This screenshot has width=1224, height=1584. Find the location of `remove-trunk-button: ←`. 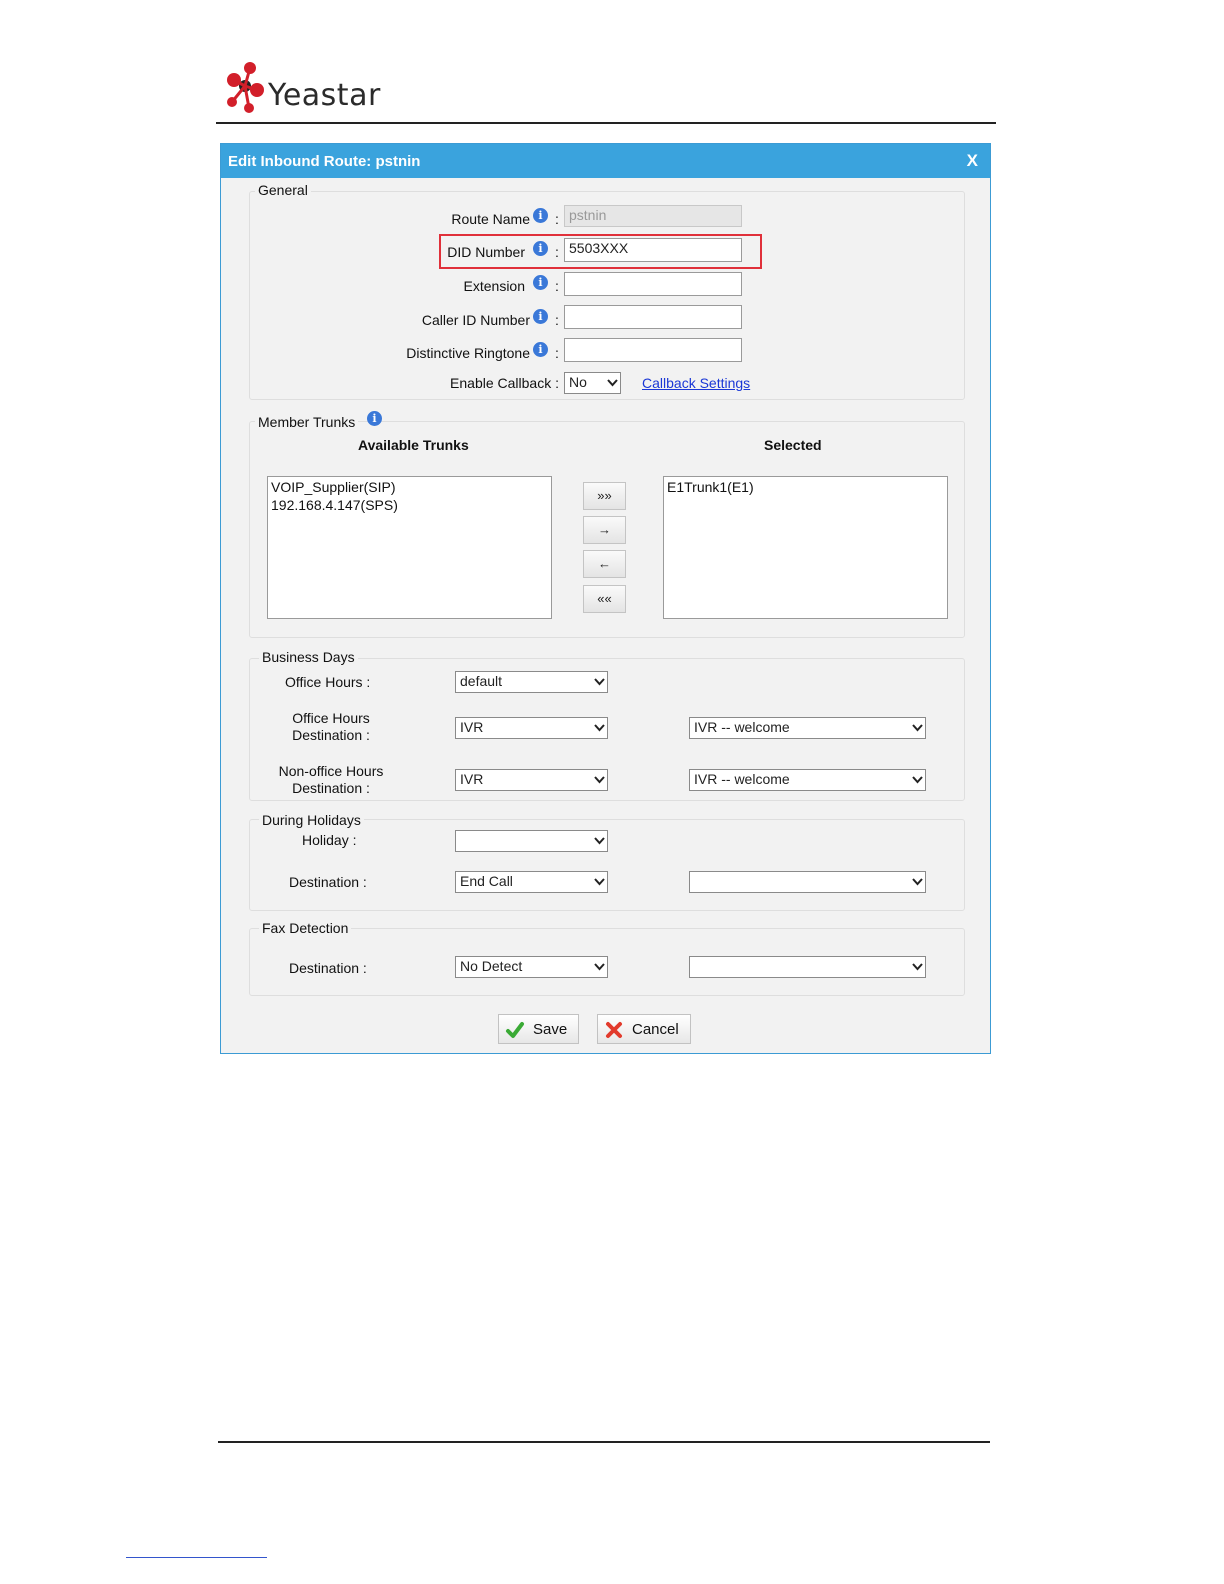

remove-trunk-button: ← is located at coordinates (604, 564).